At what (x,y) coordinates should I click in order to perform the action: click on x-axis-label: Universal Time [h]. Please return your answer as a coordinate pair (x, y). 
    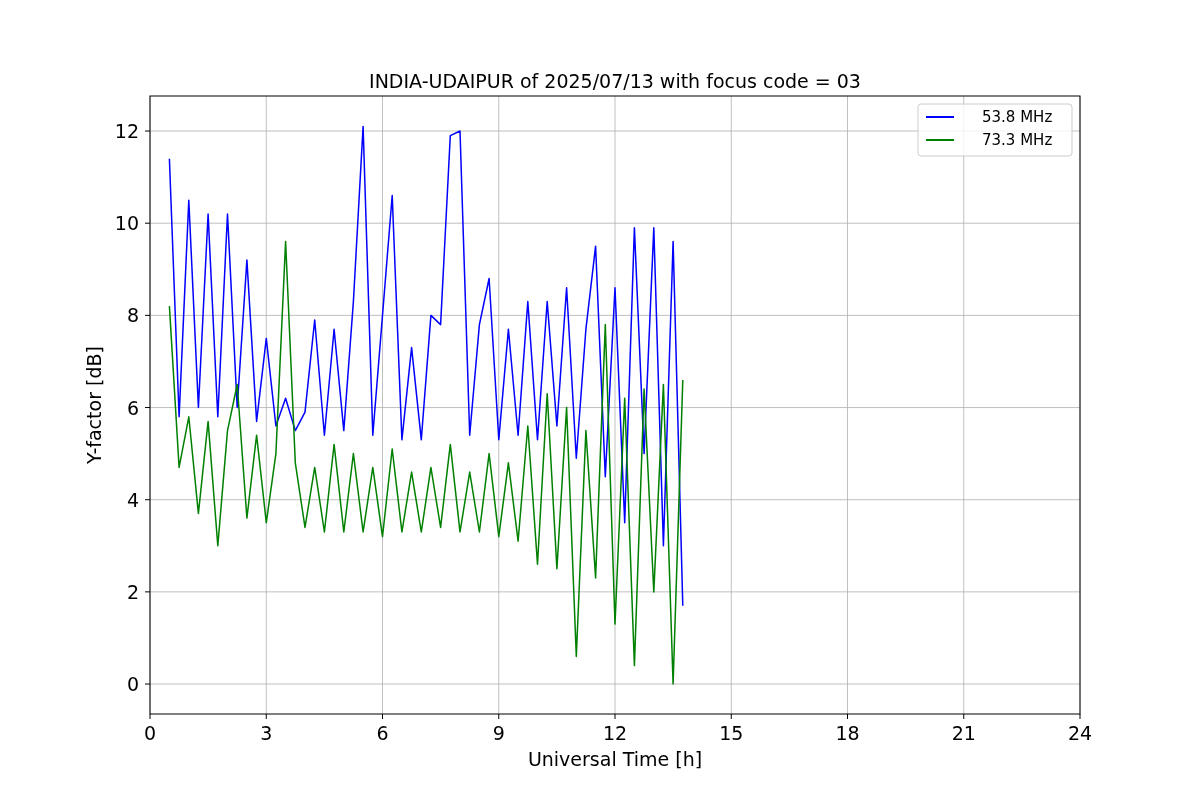
    Looking at the image, I should click on (615, 759).